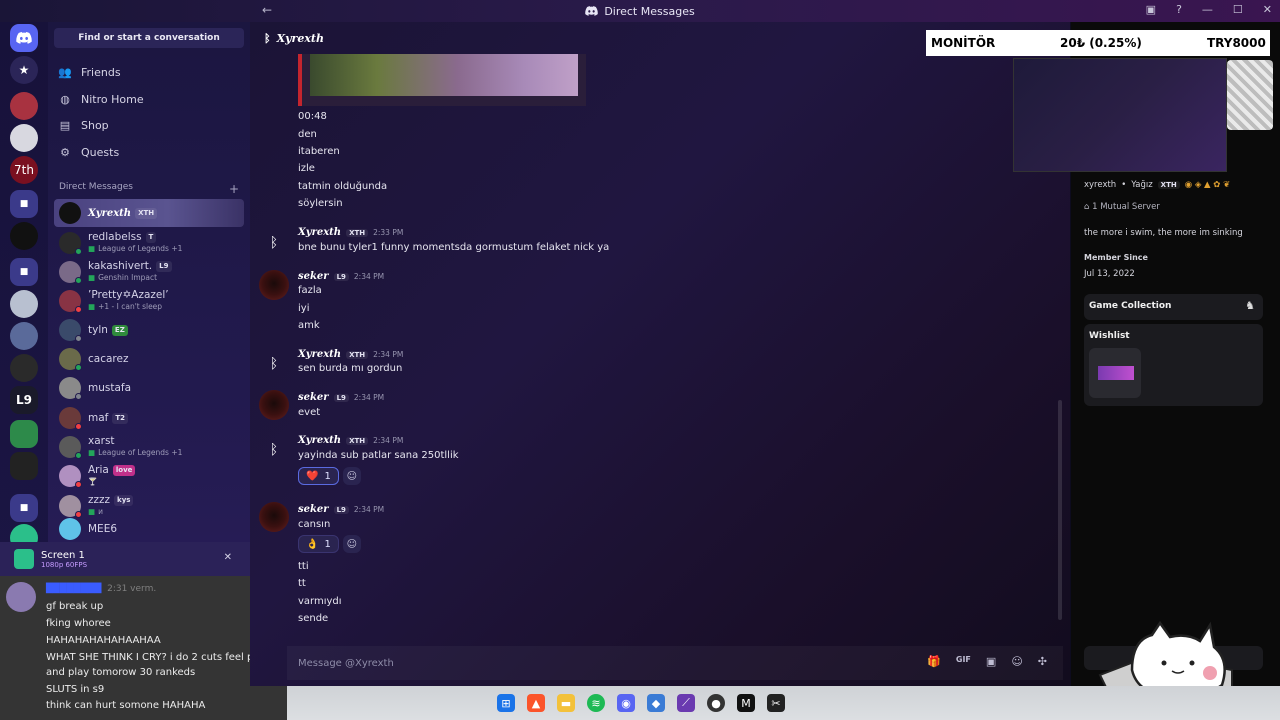  What do you see at coordinates (596, 703) in the screenshot?
I see `spotify-icon: ≋` at bounding box center [596, 703].